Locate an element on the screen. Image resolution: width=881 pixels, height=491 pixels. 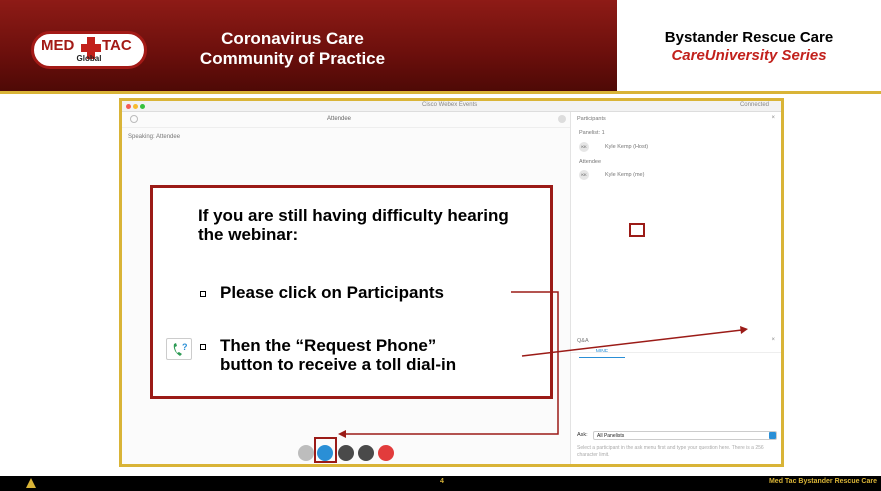
slide-title-line1: Coronavirus Care is located at coordinates (292, 38).